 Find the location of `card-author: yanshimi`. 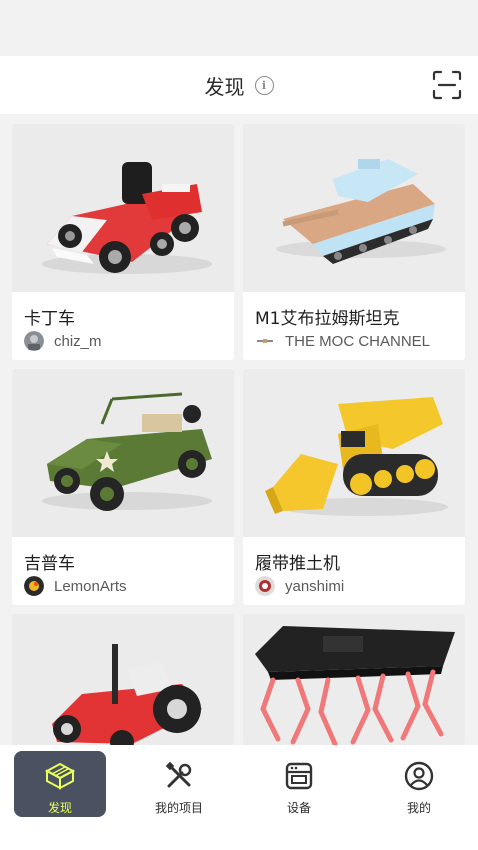

card-author: yanshimi is located at coordinates (300, 586).